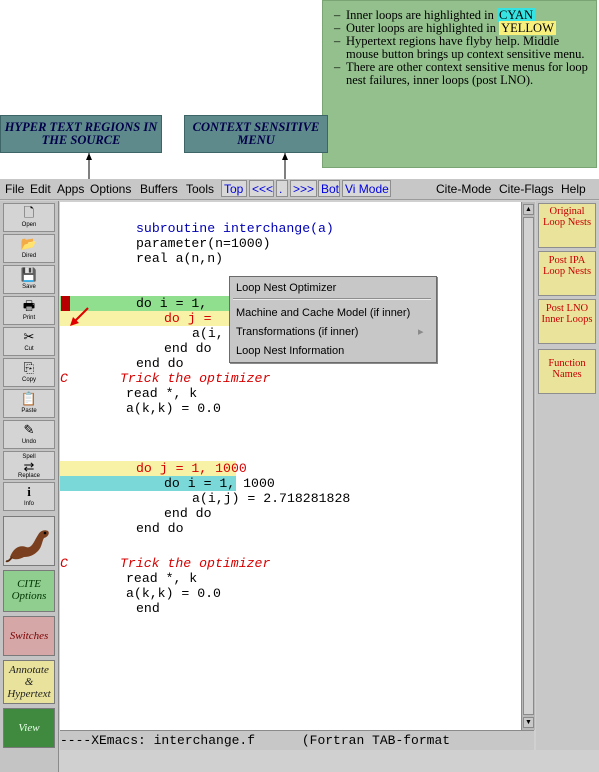  I want to click on code-line: a(i,, so click(208, 333).